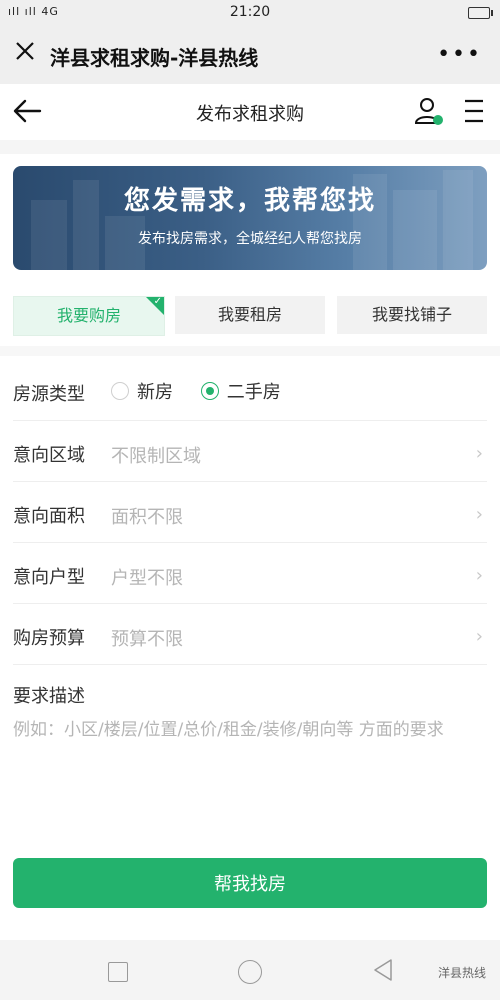 Image resolution: width=500 pixels, height=1000 pixels. I want to click on option-new-house: 新房, so click(142, 391).